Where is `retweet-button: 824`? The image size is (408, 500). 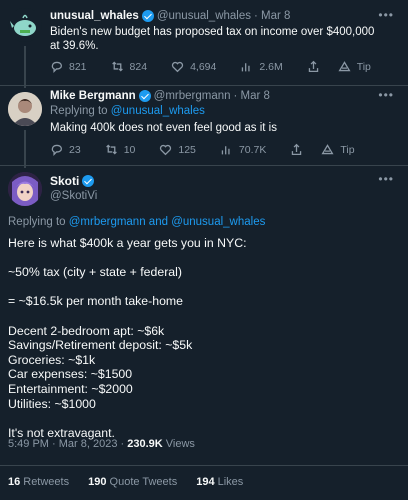
retweet-button: 824 is located at coordinates (129, 66).